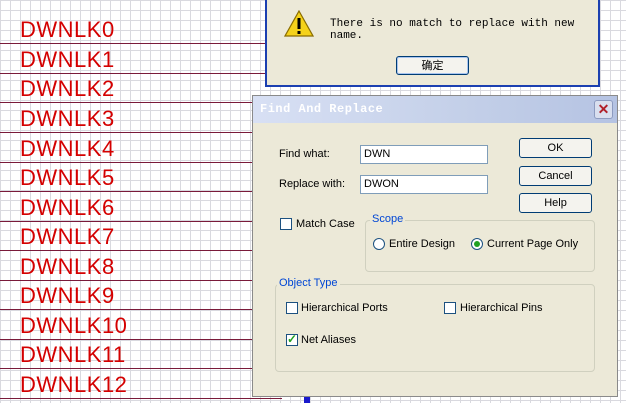  Describe the element at coordinates (322, 109) in the screenshot. I see `dialog-title: Find And Replace` at that location.